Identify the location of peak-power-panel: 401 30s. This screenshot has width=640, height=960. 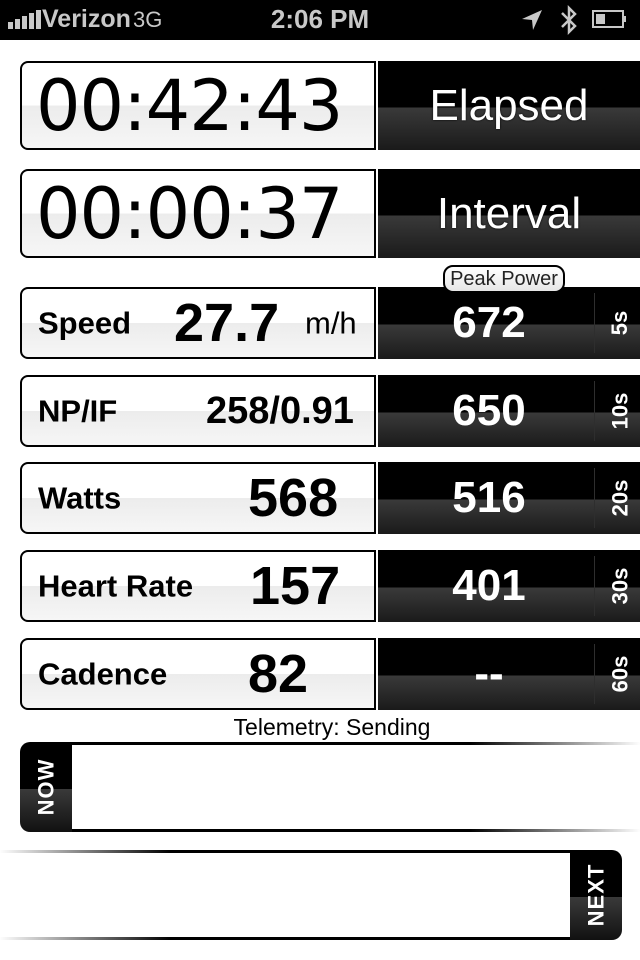
(509, 586).